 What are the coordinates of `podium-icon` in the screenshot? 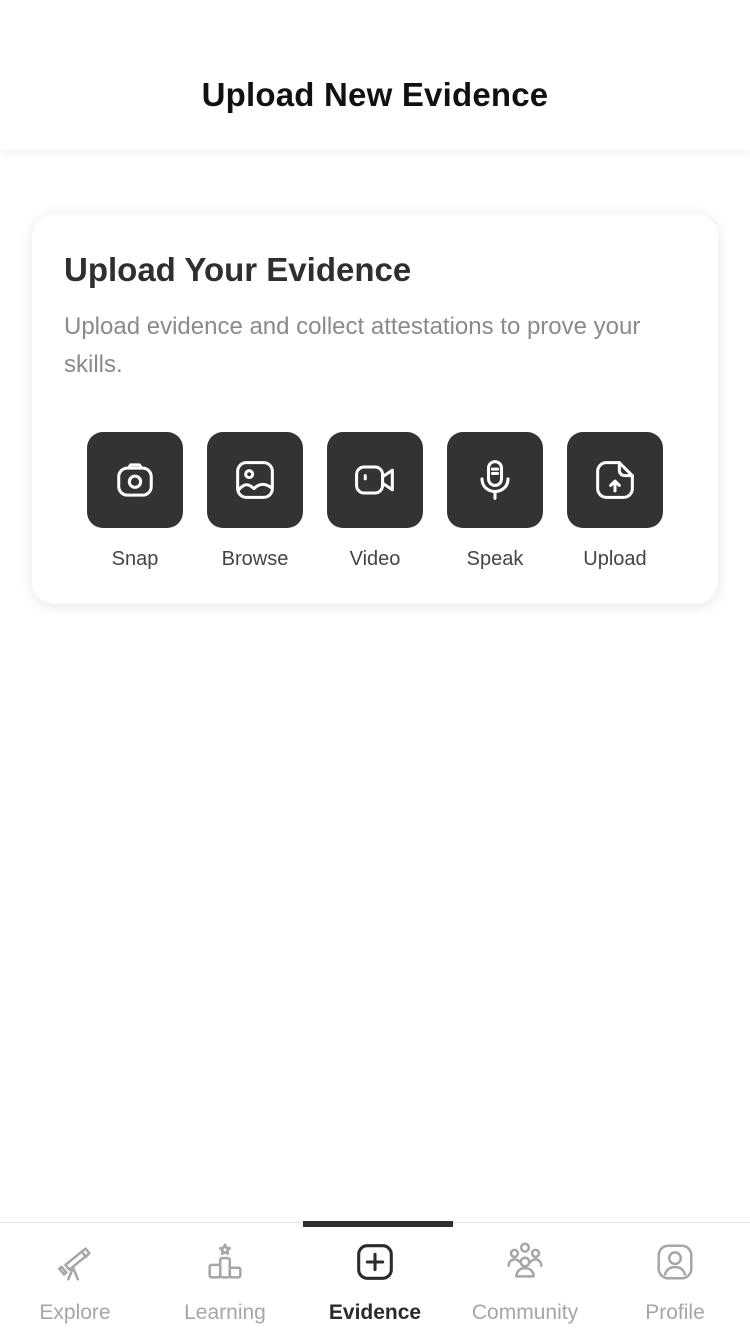 It's located at (225, 1261).